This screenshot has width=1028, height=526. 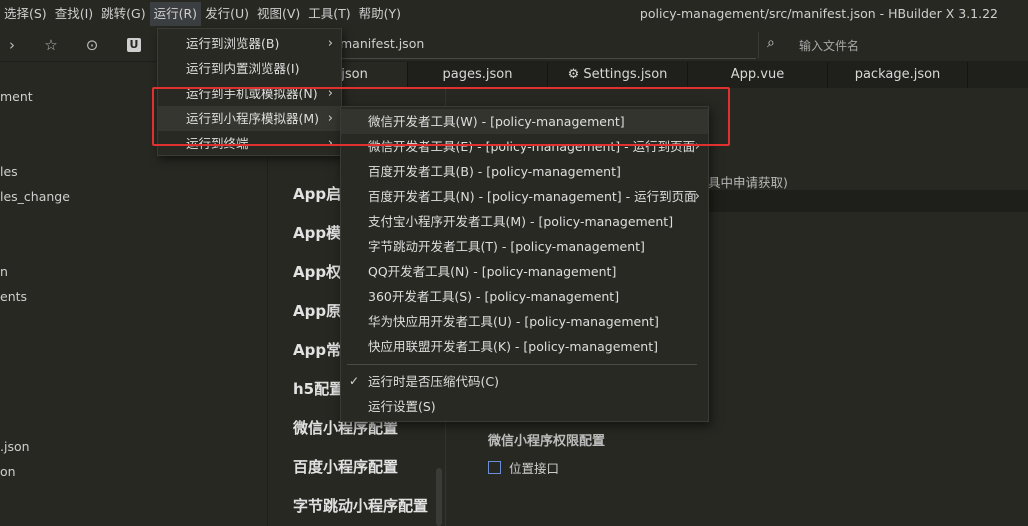 I want to click on menu-item-label: 运行到内置浏览器(I), so click(x=243, y=68).